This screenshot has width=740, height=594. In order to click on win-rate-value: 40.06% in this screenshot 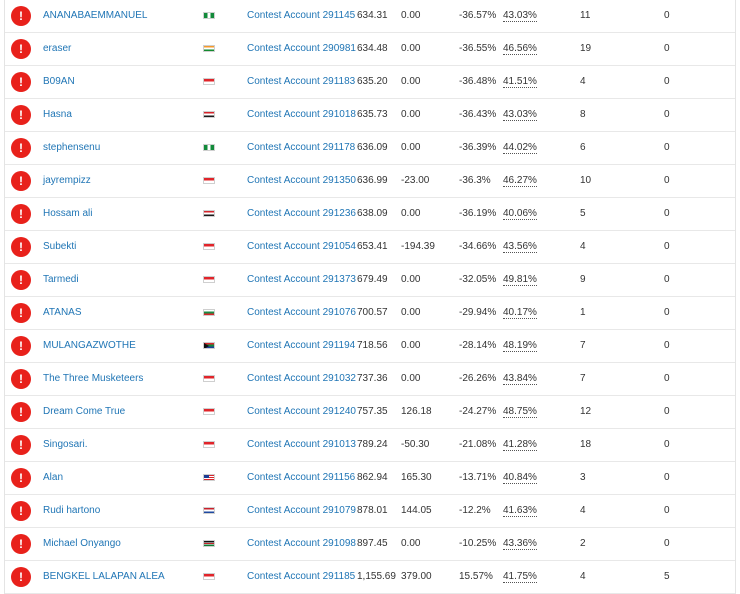, I will do `click(520, 214)`.